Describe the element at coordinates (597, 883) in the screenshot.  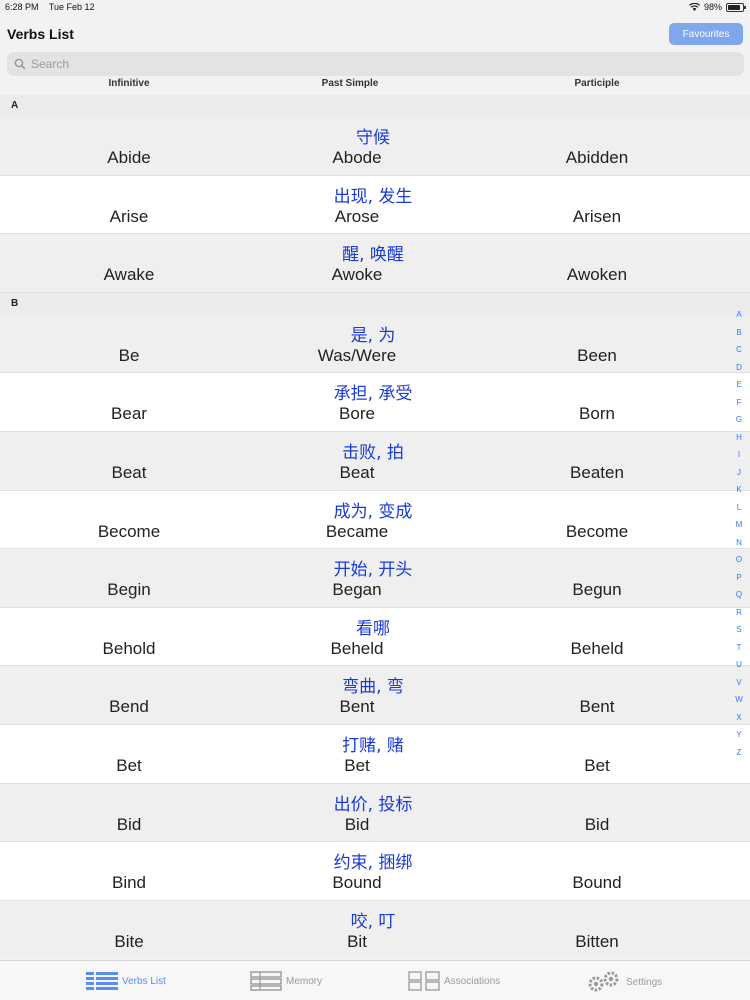
I see `verb-participle: Bound` at that location.